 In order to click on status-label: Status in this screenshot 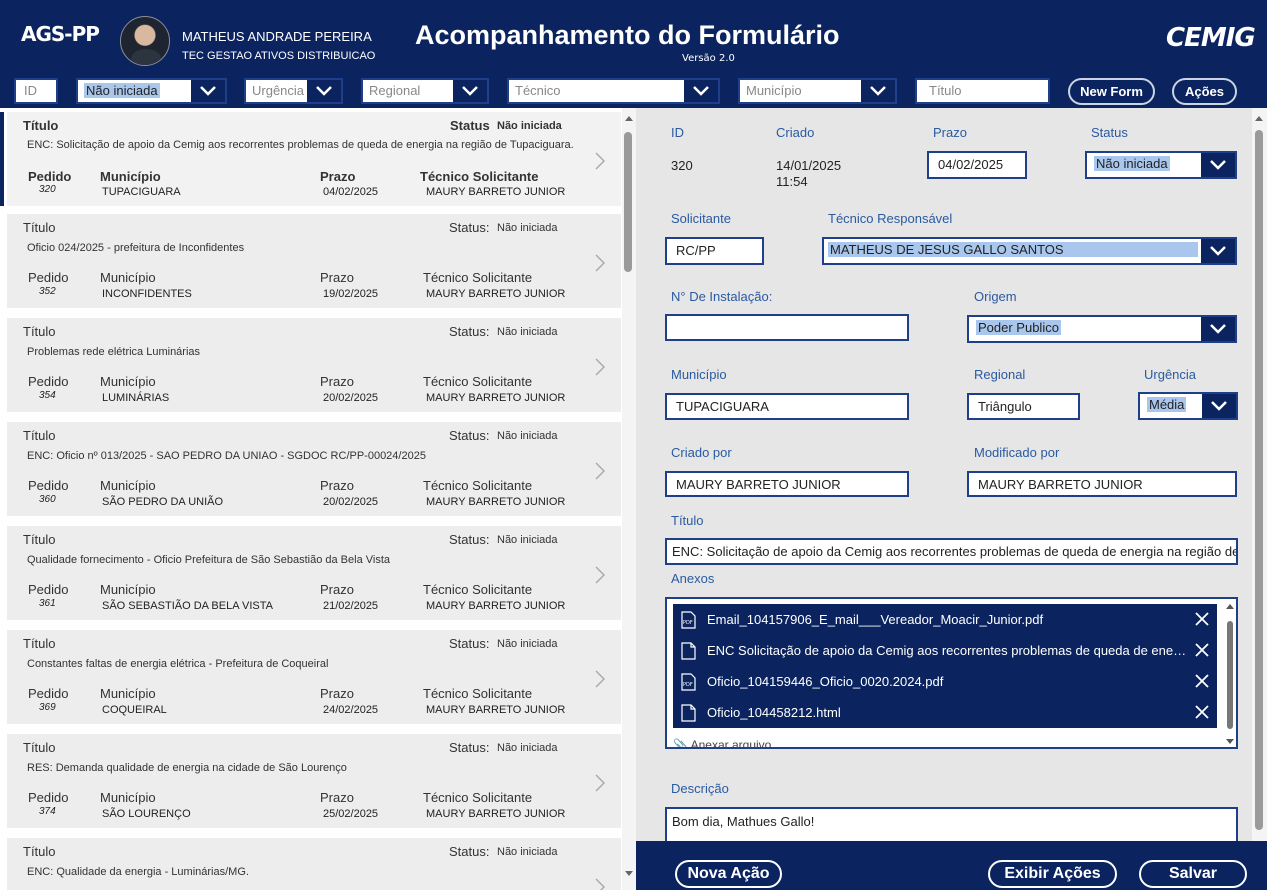, I will do `click(1109, 132)`.